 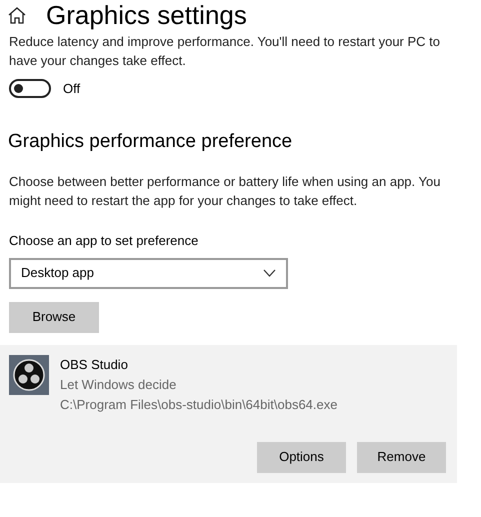 I want to click on home-icon, so click(x=17, y=15).